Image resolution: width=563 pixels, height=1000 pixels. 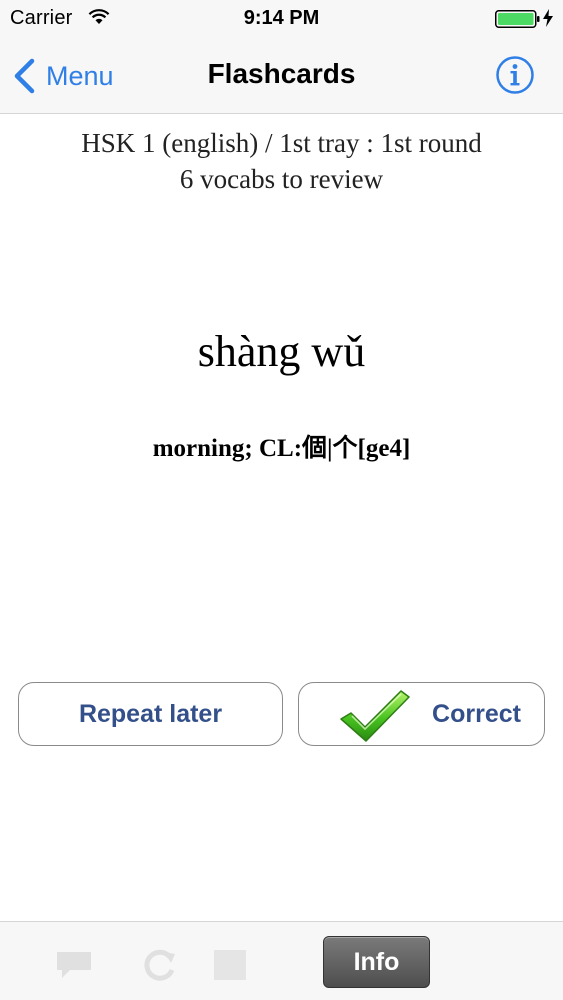 I want to click on page-title: Flashcards, so click(x=281, y=73).